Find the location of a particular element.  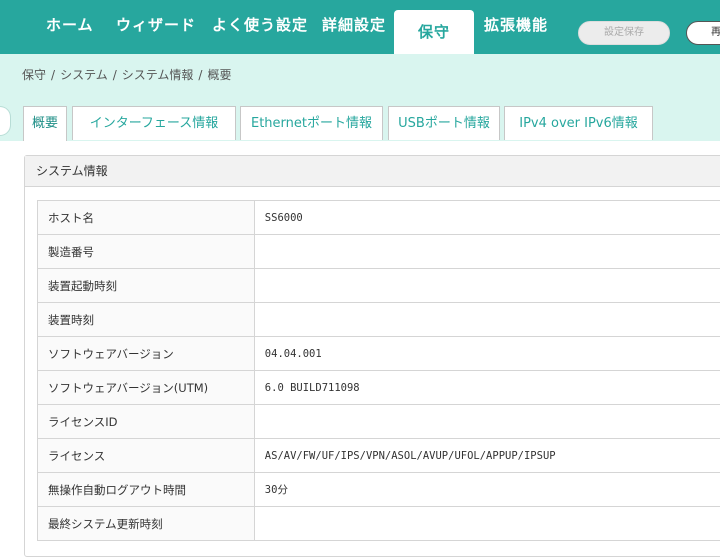

table-row: ホスト名SS6000 is located at coordinates (379, 218).